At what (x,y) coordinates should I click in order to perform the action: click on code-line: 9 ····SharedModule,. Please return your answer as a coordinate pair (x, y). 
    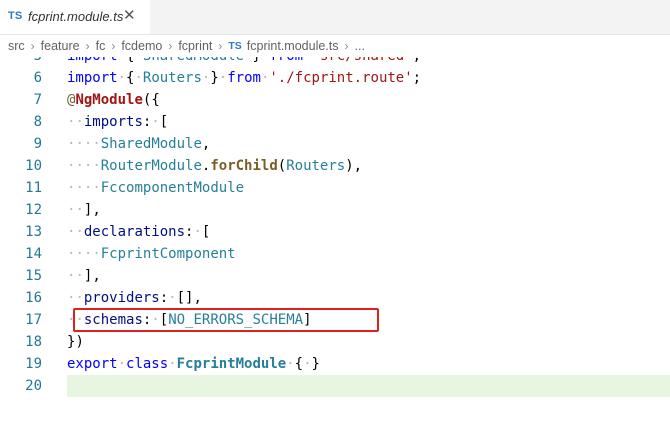
    Looking at the image, I should click on (335, 144).